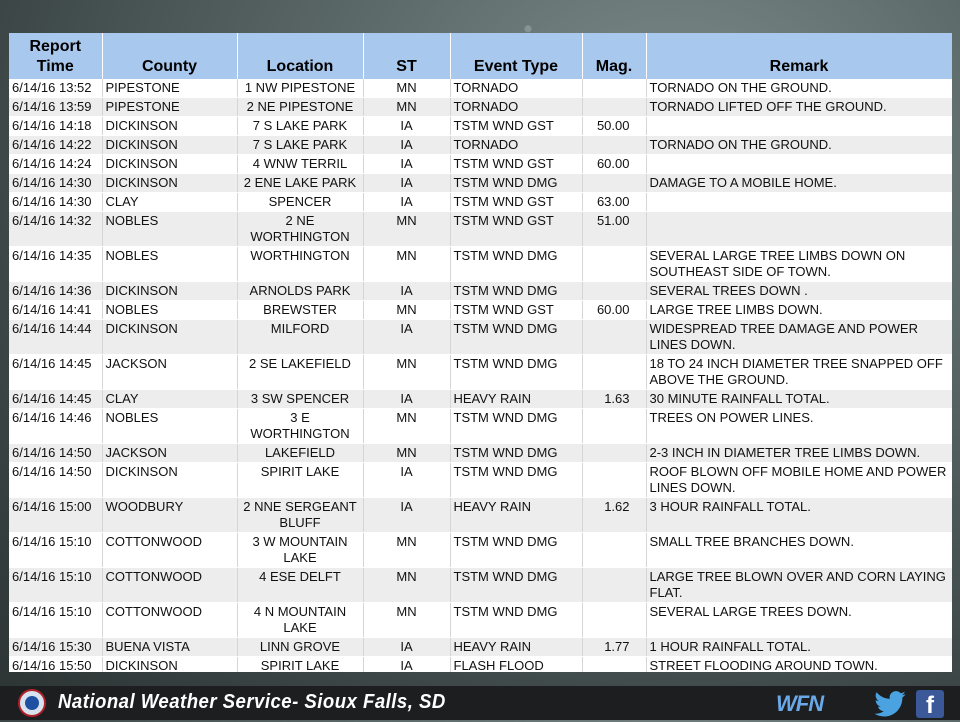 The image size is (960, 722). What do you see at coordinates (300, 480) in the screenshot?
I see `cell-location: SPIRIT LAKE` at bounding box center [300, 480].